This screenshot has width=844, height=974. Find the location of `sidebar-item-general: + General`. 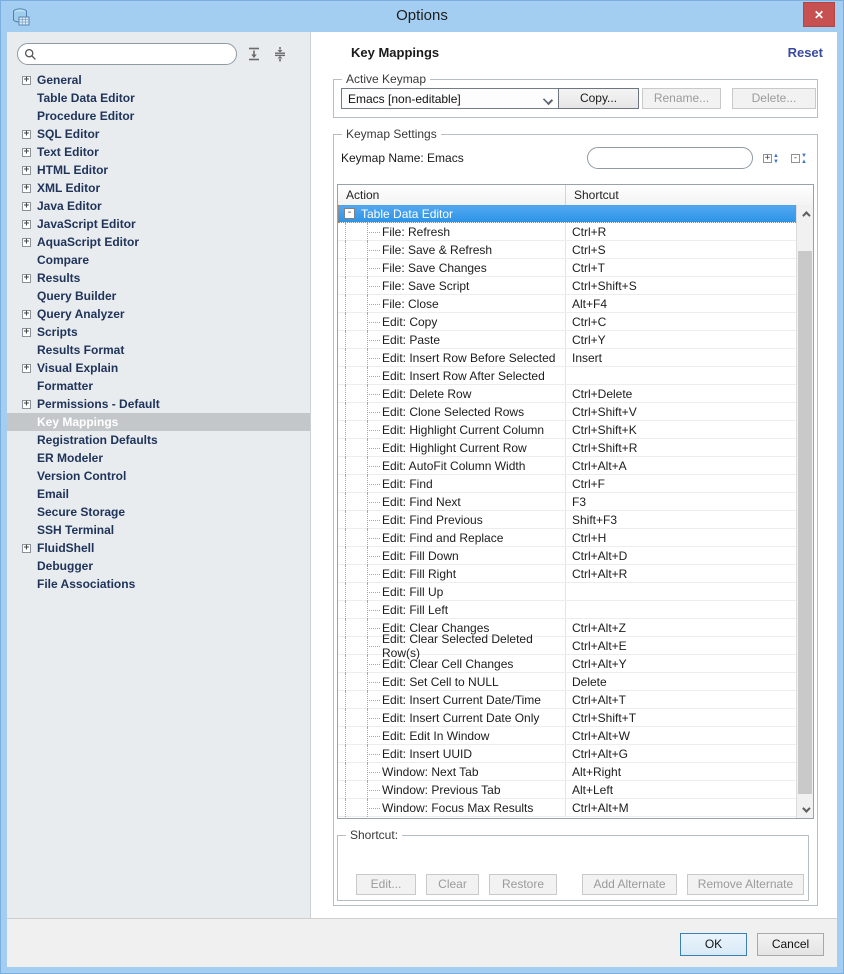

sidebar-item-general: + General is located at coordinates (158, 80).